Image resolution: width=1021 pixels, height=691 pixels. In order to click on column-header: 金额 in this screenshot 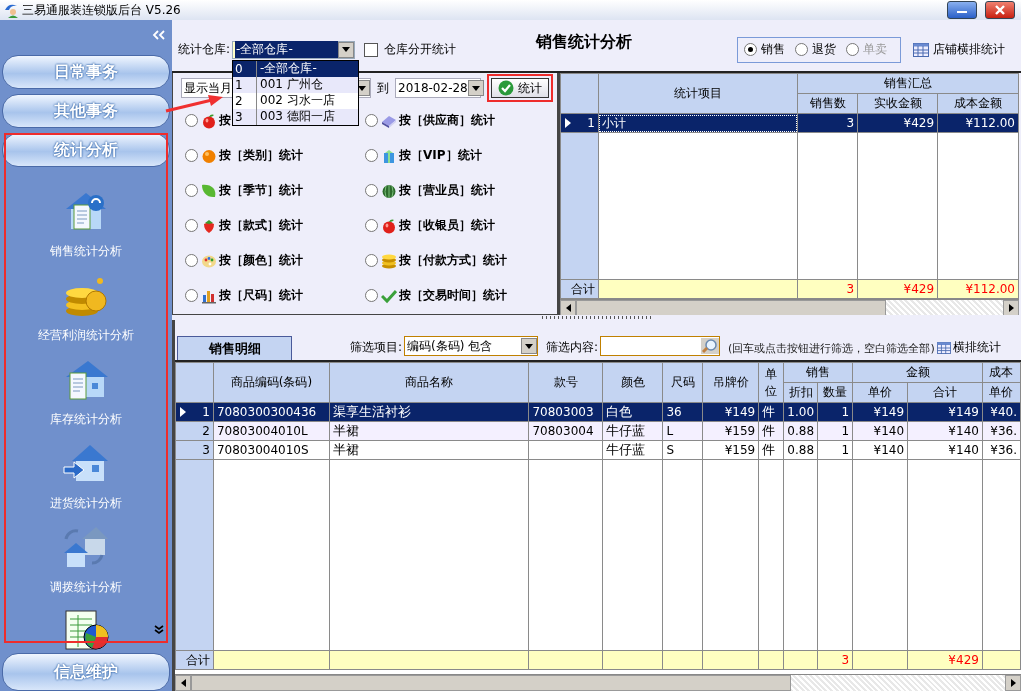, I will do `click(917, 372)`.